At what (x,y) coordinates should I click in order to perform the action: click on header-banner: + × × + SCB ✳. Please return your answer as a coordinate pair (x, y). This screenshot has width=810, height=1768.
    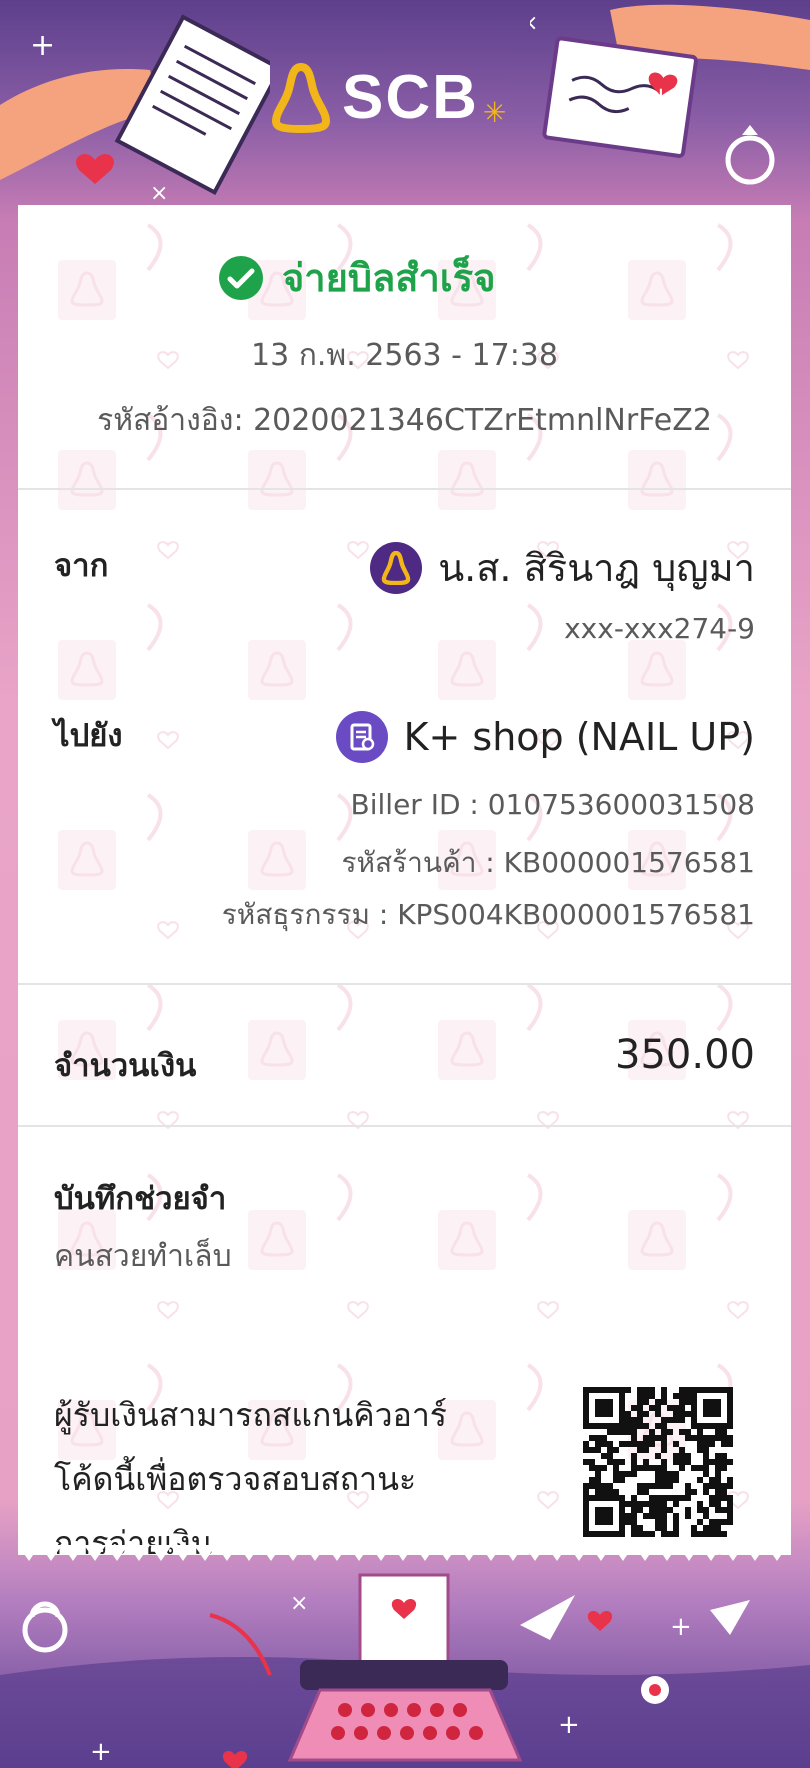
    Looking at the image, I should click on (405, 102).